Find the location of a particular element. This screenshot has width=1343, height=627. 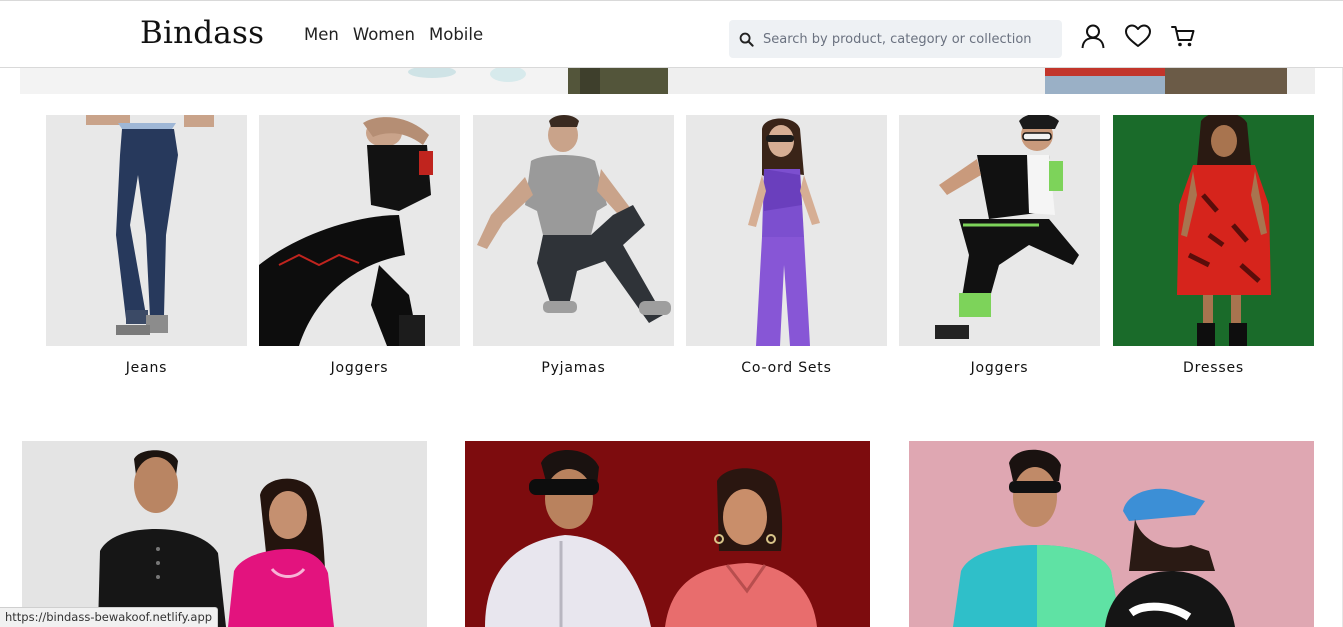

category-card-joggers is located at coordinates (359, 230).